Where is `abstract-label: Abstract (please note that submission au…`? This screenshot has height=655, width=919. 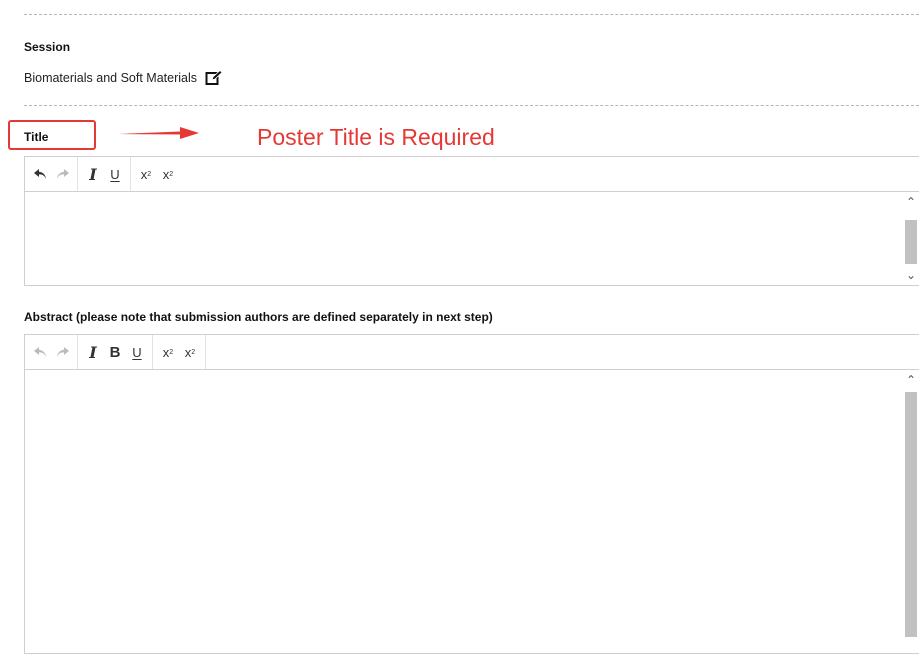 abstract-label: Abstract (please note that submission au… is located at coordinates (258, 317).